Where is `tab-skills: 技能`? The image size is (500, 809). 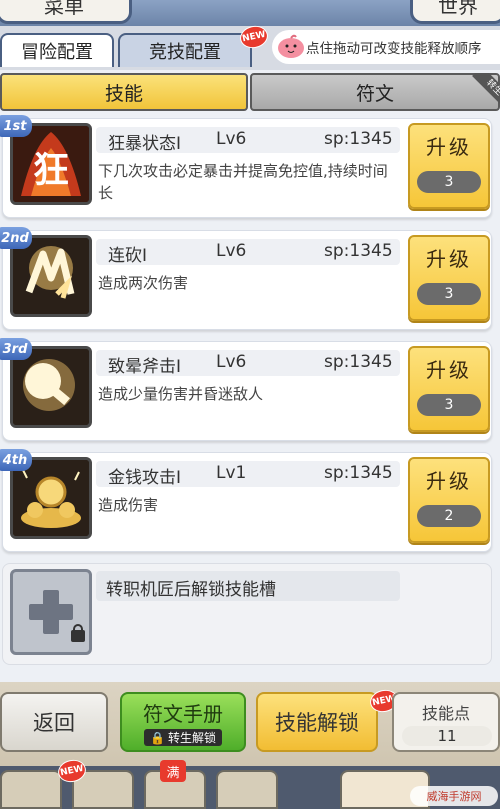
tab-skills: 技能 is located at coordinates (124, 92).